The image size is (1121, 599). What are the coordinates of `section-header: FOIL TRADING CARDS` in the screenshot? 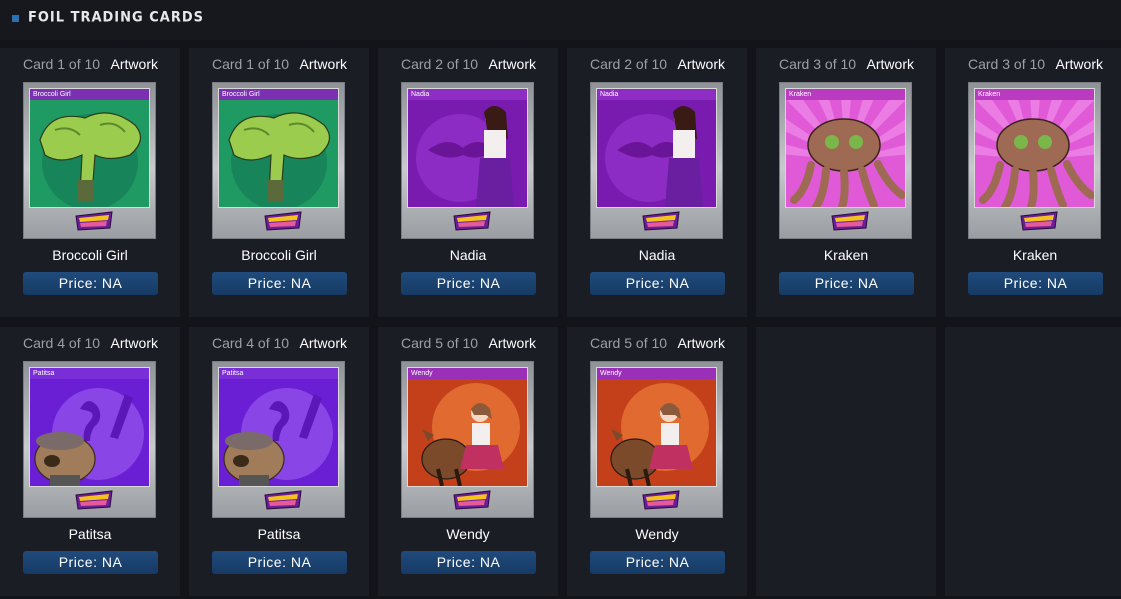 It's located at (560, 20).